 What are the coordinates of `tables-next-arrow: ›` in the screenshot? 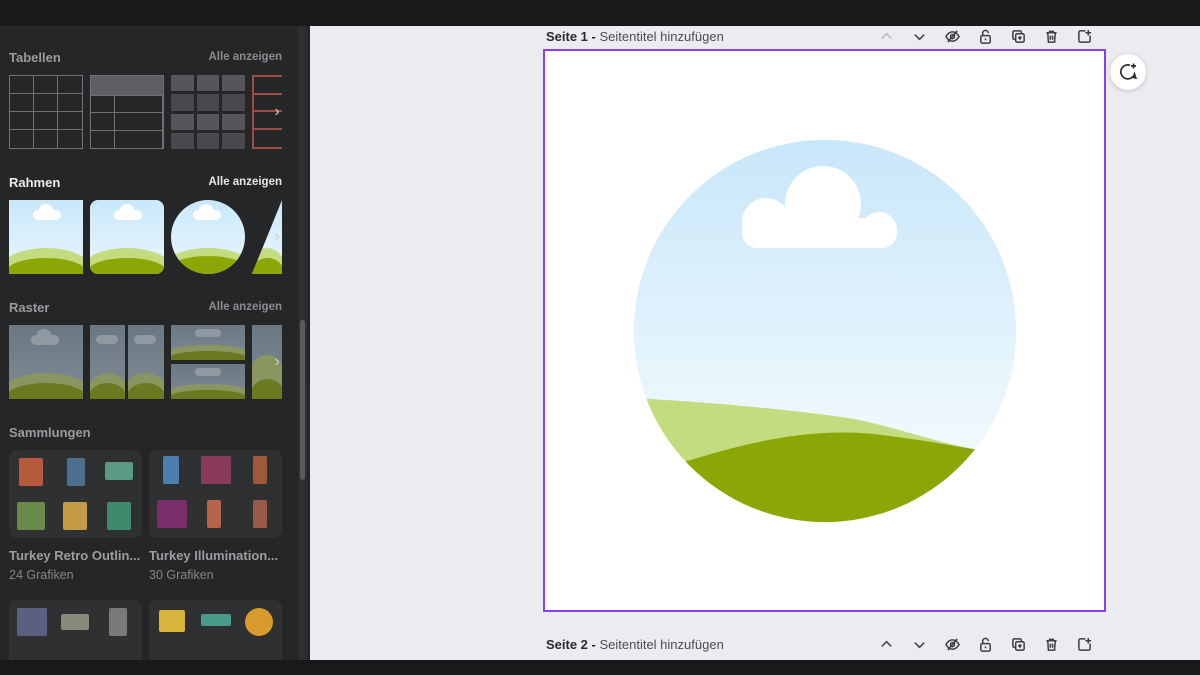 It's located at (275, 112).